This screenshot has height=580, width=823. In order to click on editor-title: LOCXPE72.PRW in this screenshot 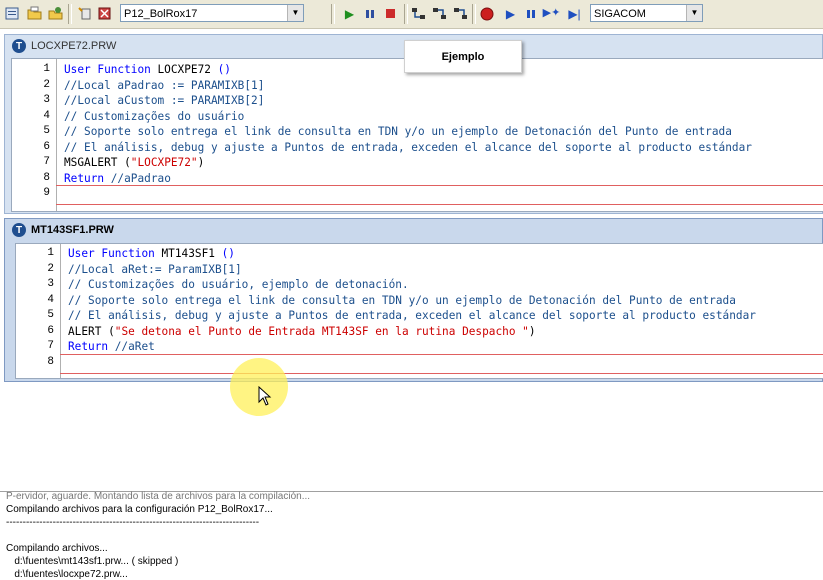, I will do `click(74, 46)`.